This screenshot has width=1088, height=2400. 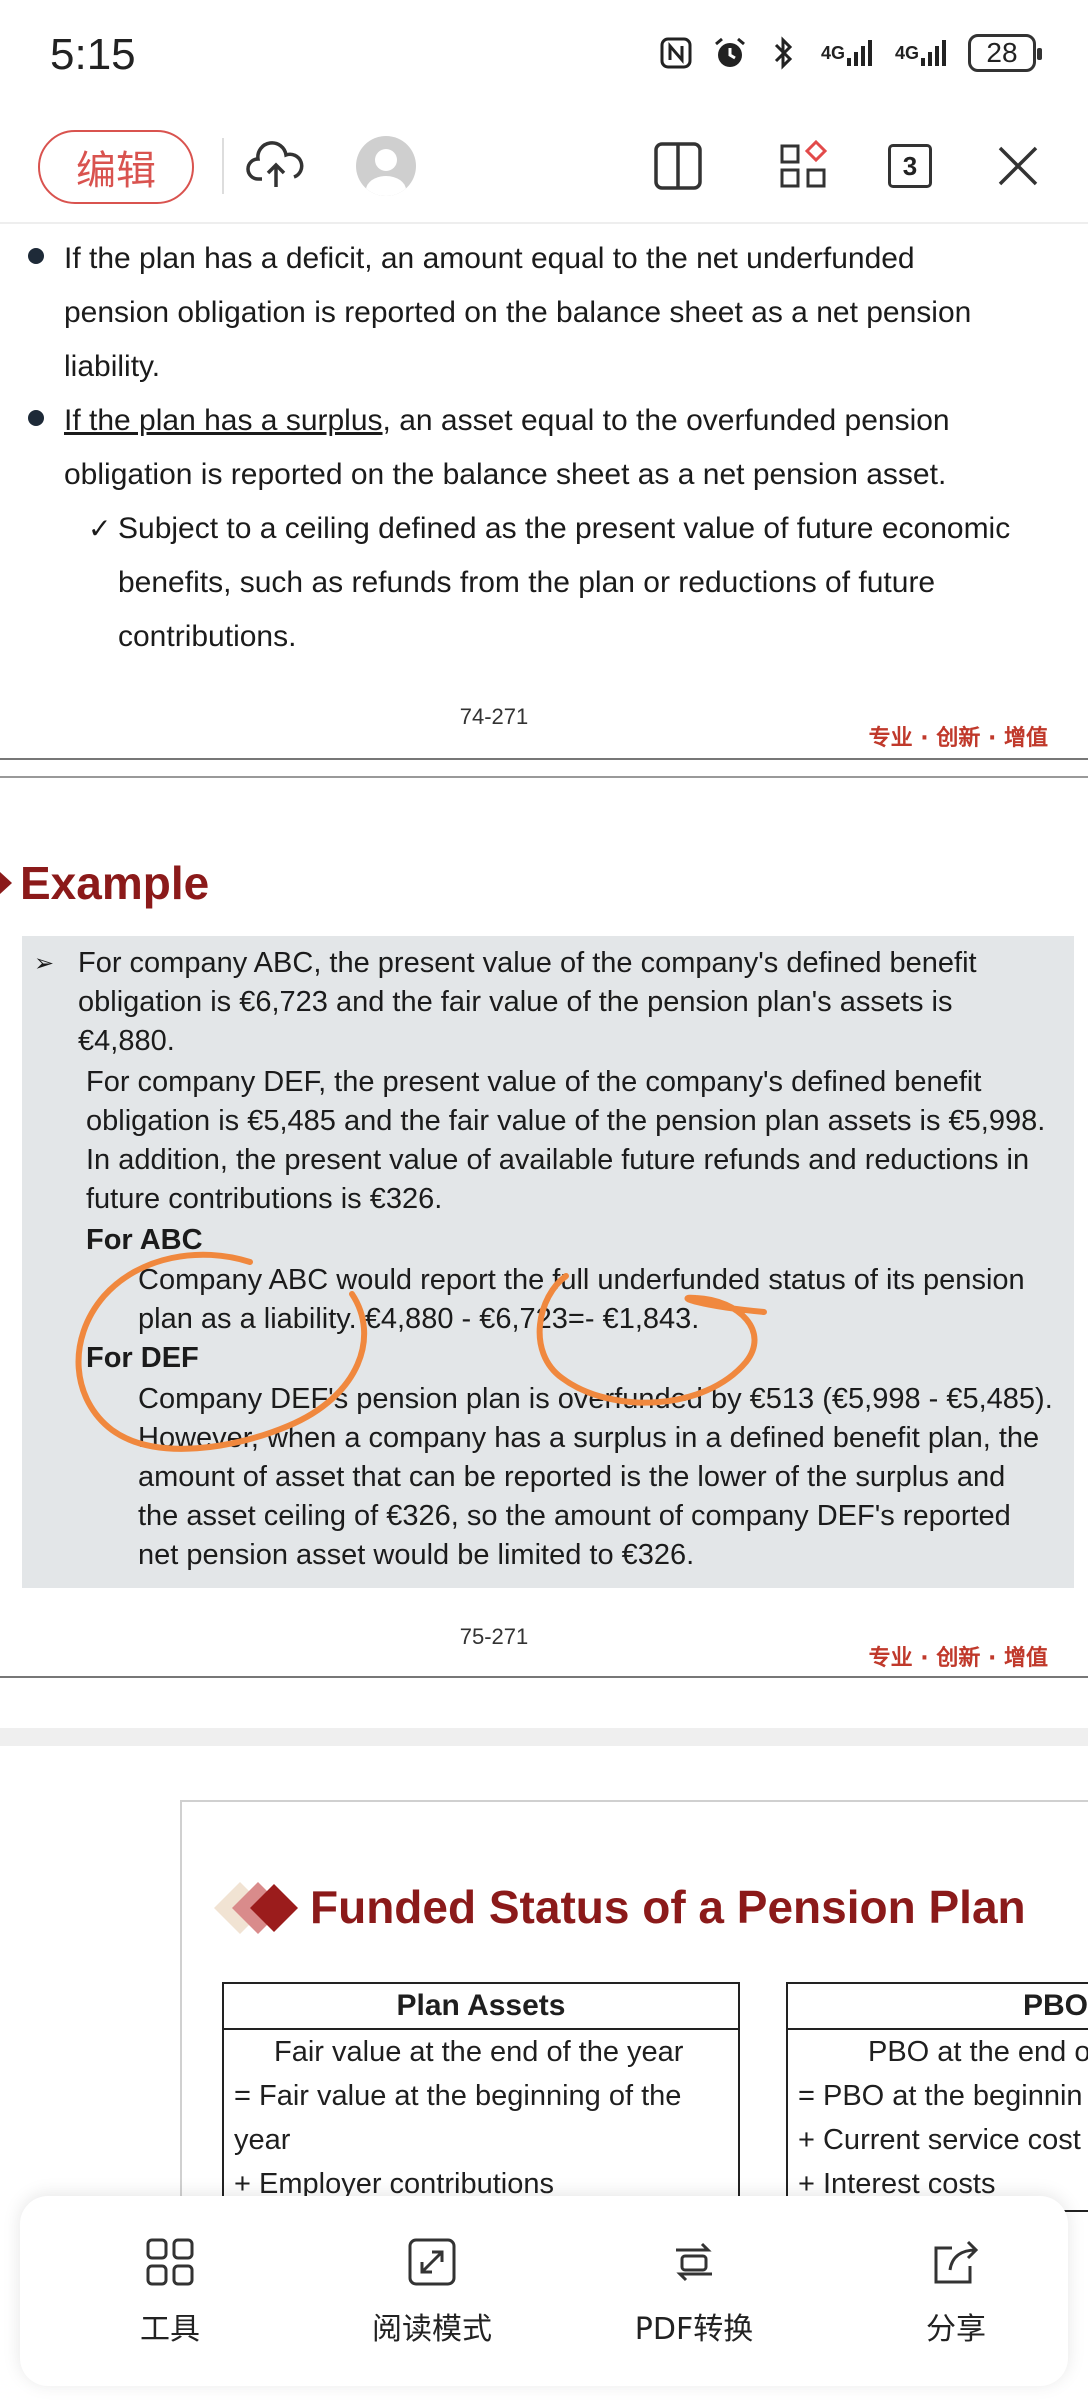 I want to click on table-row: PBO at the end o, so click(x=978, y=2052).